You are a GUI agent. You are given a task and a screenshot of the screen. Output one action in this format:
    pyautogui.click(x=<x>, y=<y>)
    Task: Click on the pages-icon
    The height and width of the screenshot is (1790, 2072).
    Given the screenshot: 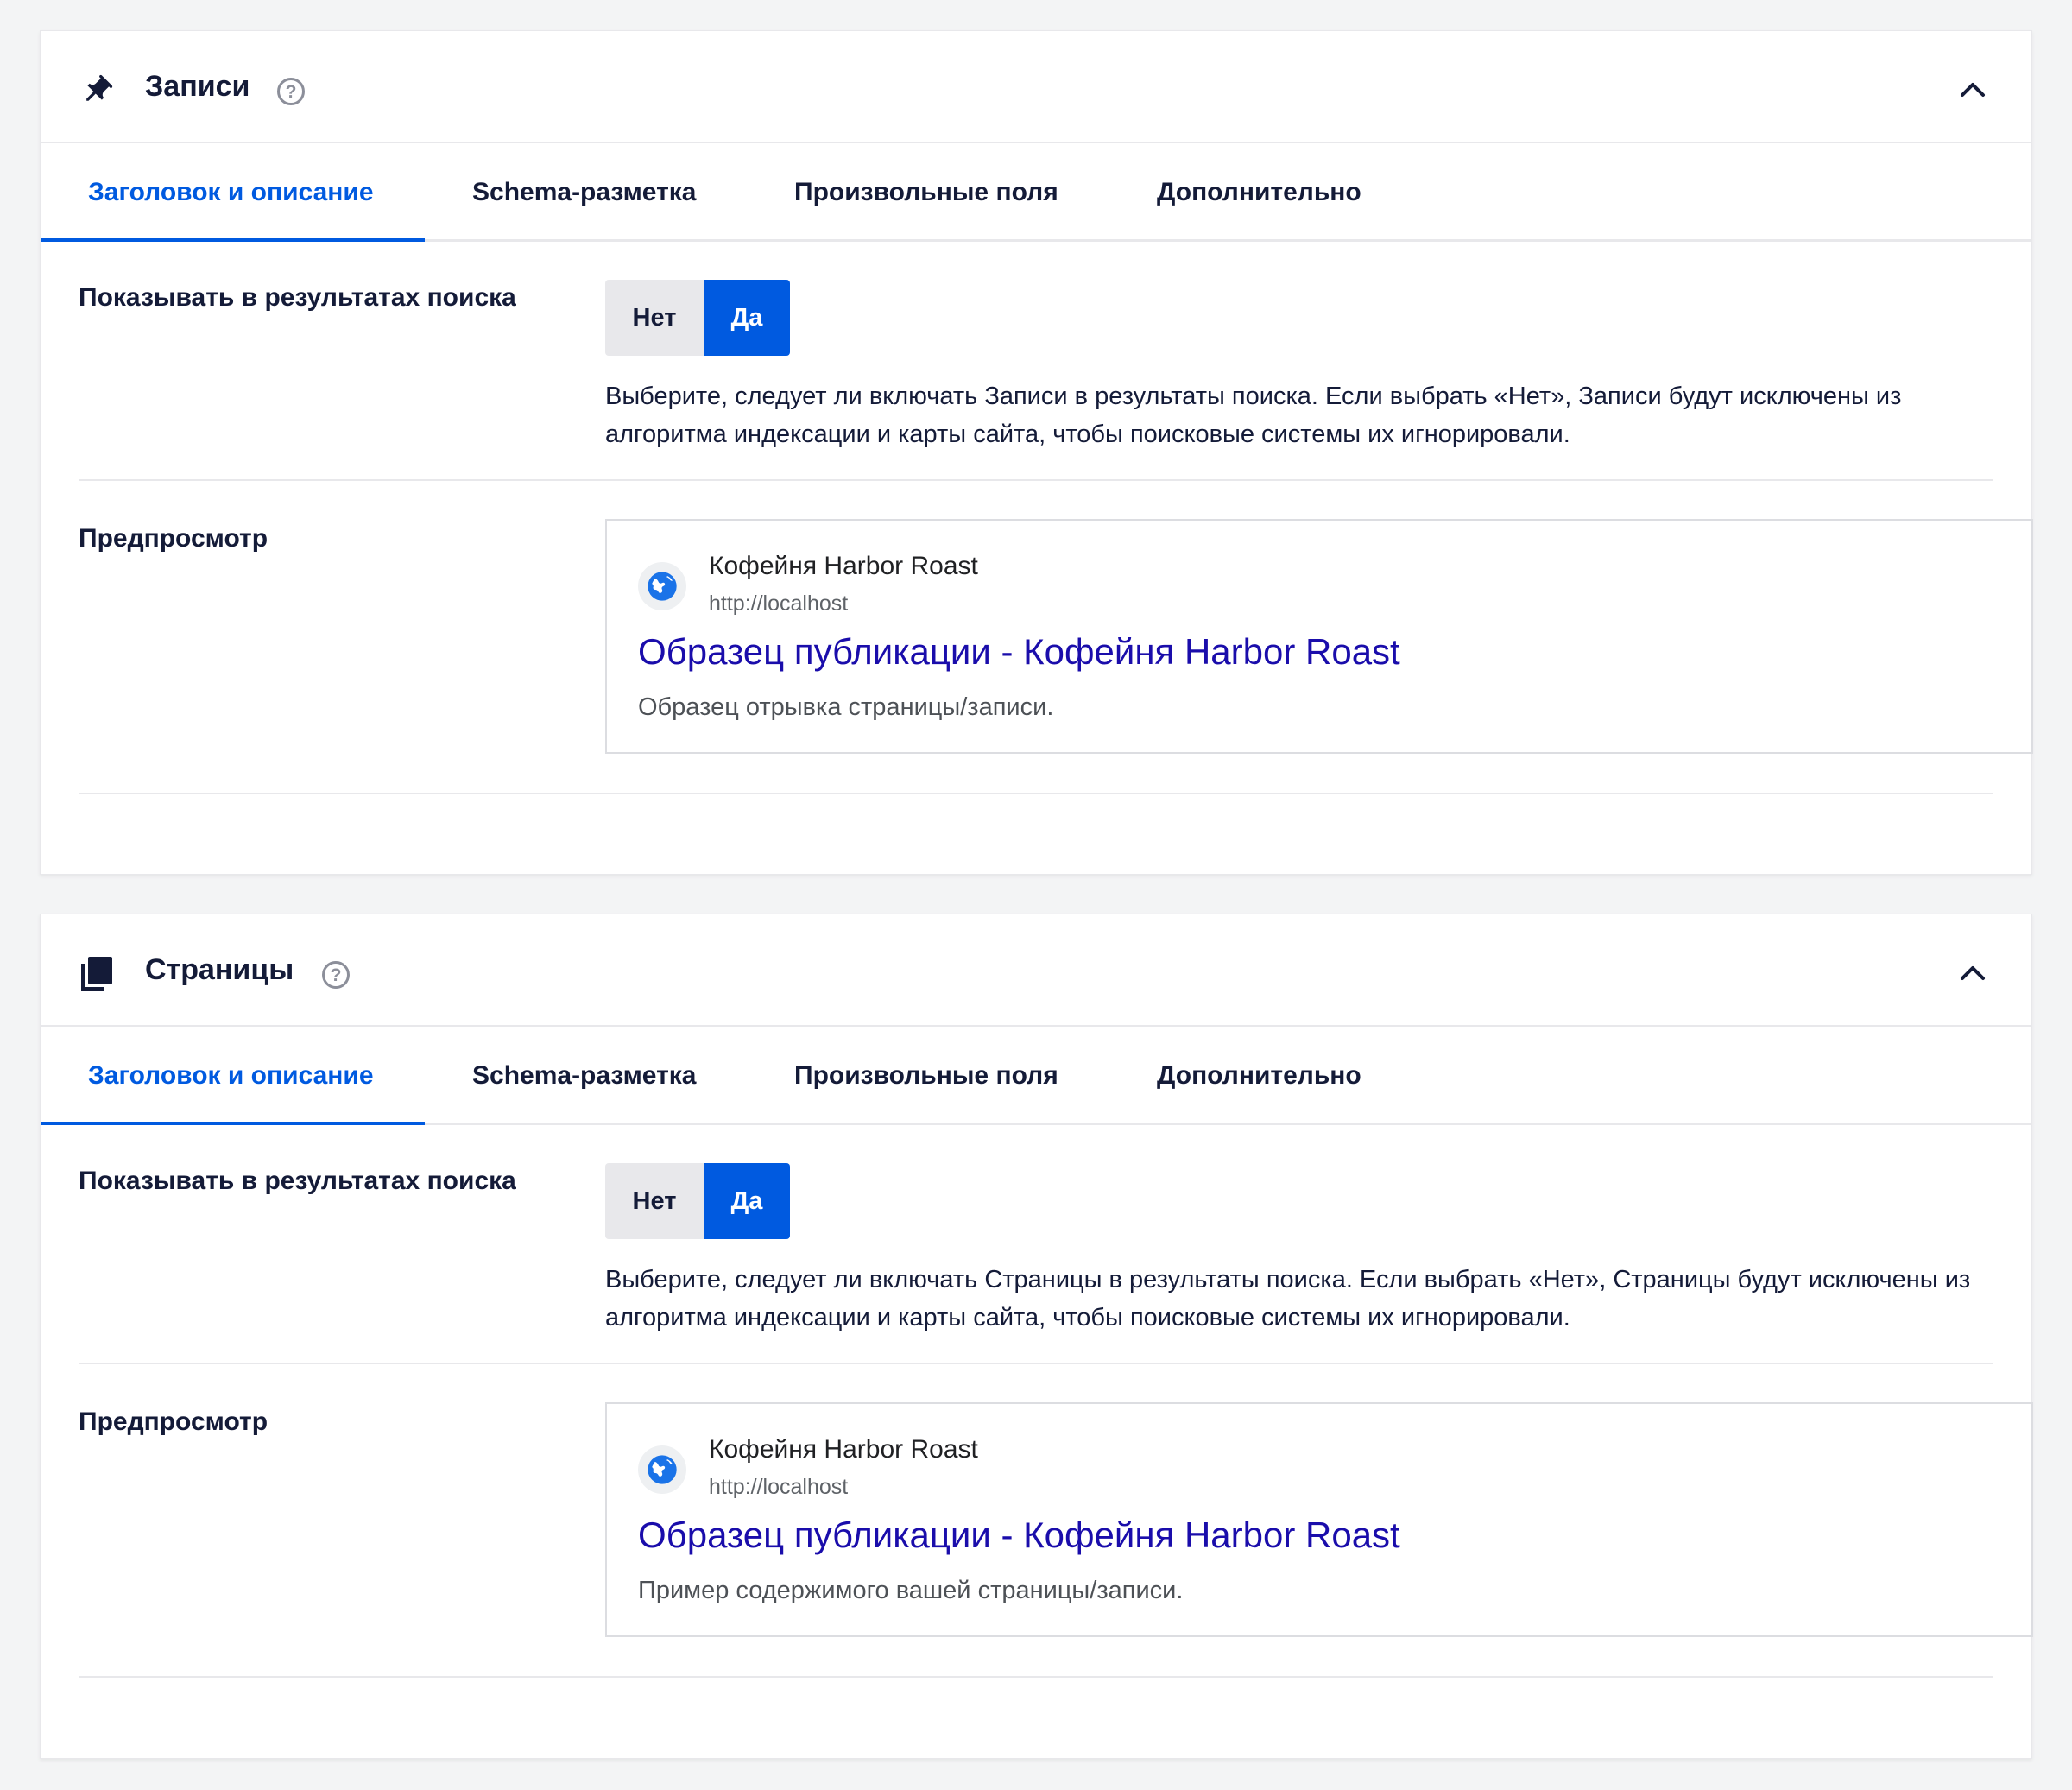 What is the action you would take?
    pyautogui.click(x=97, y=974)
    